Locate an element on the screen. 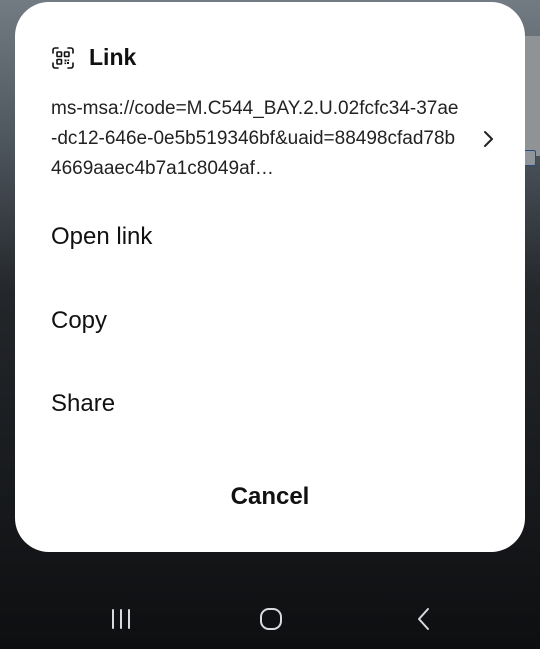  home-icon is located at coordinates (271, 619).